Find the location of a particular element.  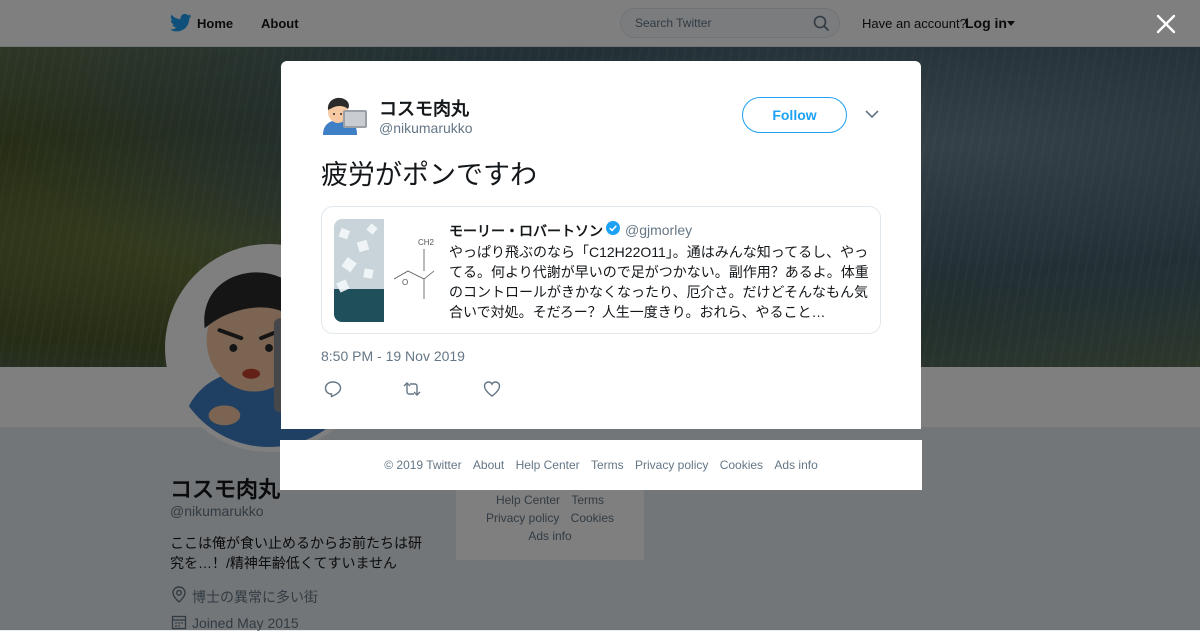

author-avatar is located at coordinates (345, 115).